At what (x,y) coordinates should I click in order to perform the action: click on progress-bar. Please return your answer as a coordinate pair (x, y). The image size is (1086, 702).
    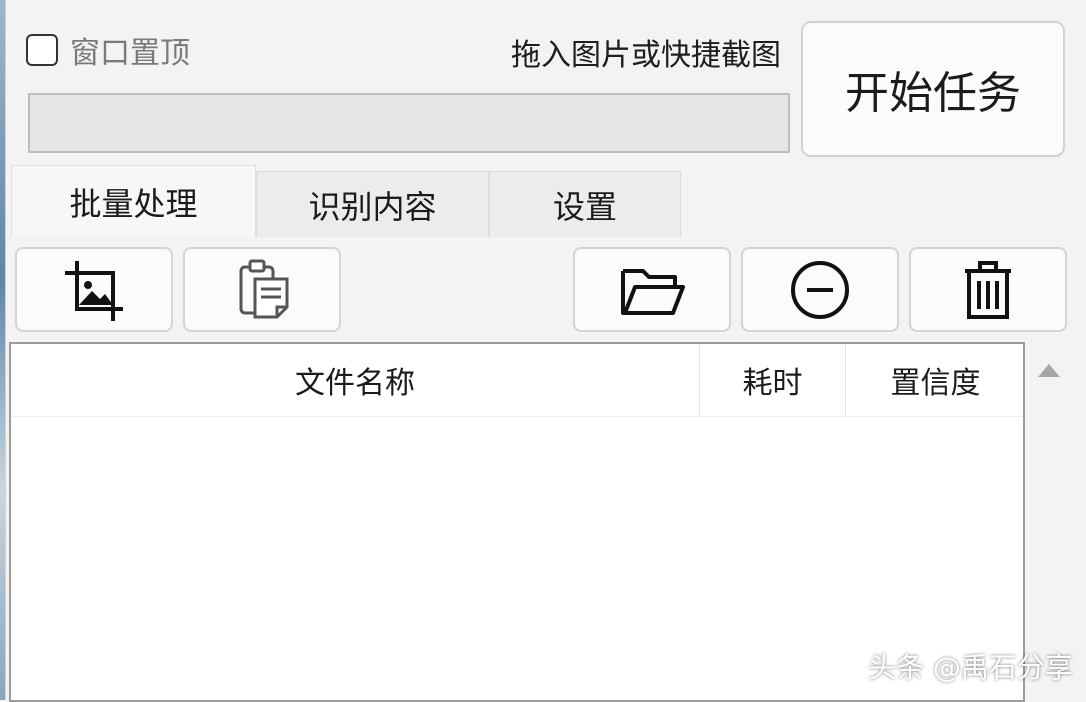
    Looking at the image, I should click on (409, 123).